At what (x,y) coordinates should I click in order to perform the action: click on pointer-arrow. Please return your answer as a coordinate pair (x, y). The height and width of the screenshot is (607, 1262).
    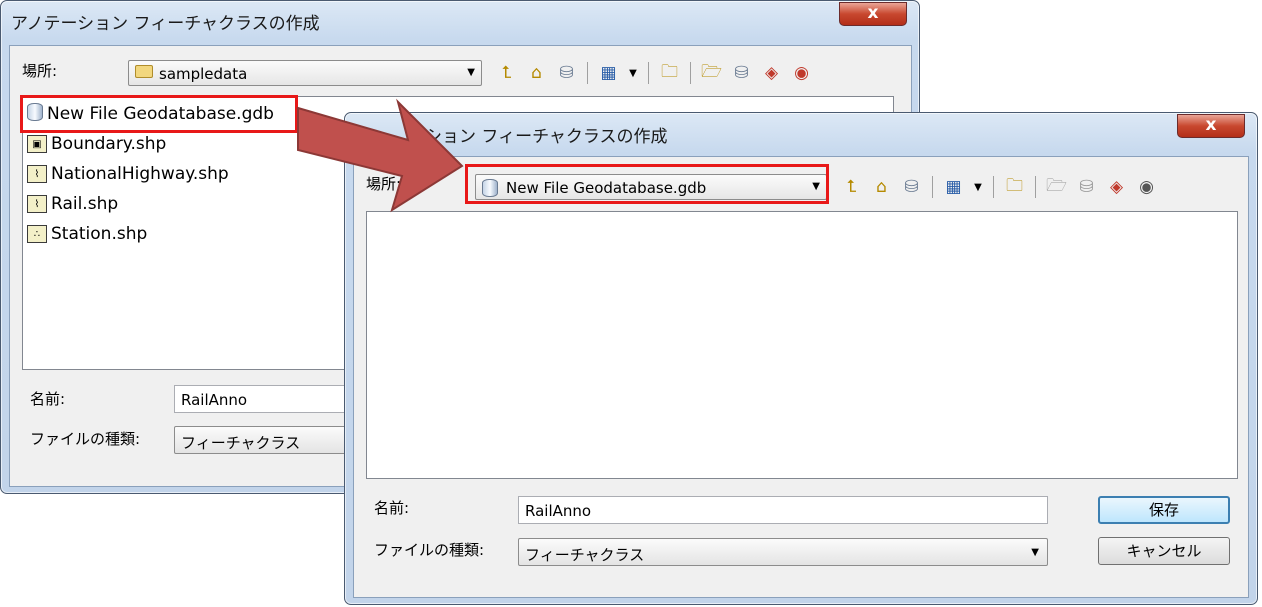
    Looking at the image, I should click on (380, 155).